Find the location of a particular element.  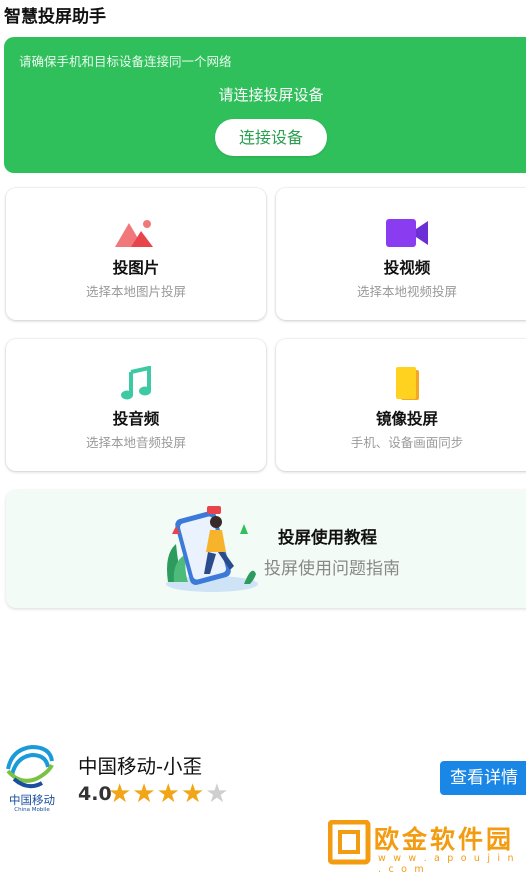

ad-app-name: 中国移动-小歪 is located at coordinates (140, 766).